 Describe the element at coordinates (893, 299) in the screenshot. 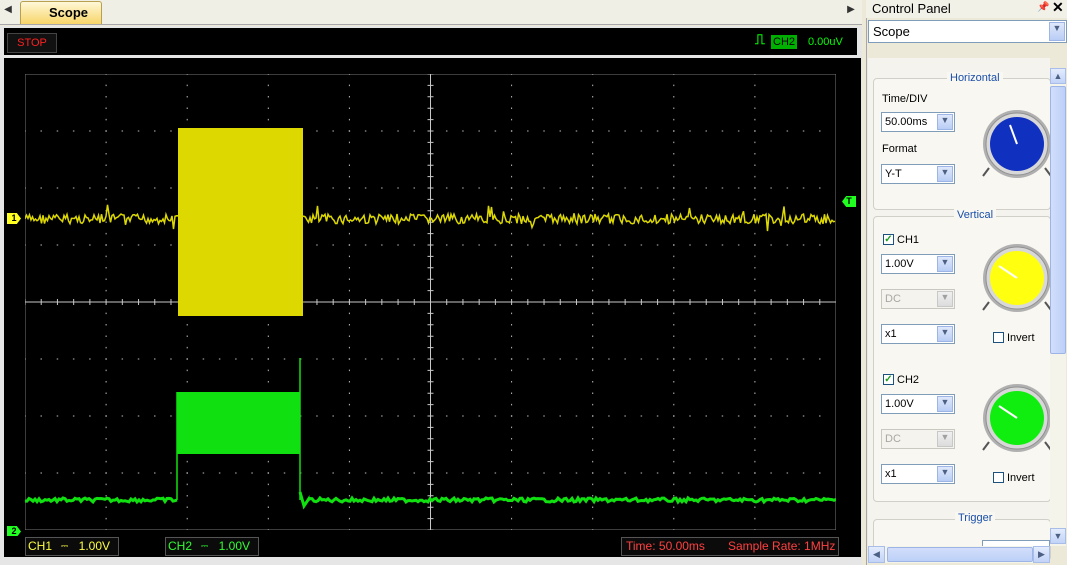

I see `ch1-coupling-value: DC` at that location.